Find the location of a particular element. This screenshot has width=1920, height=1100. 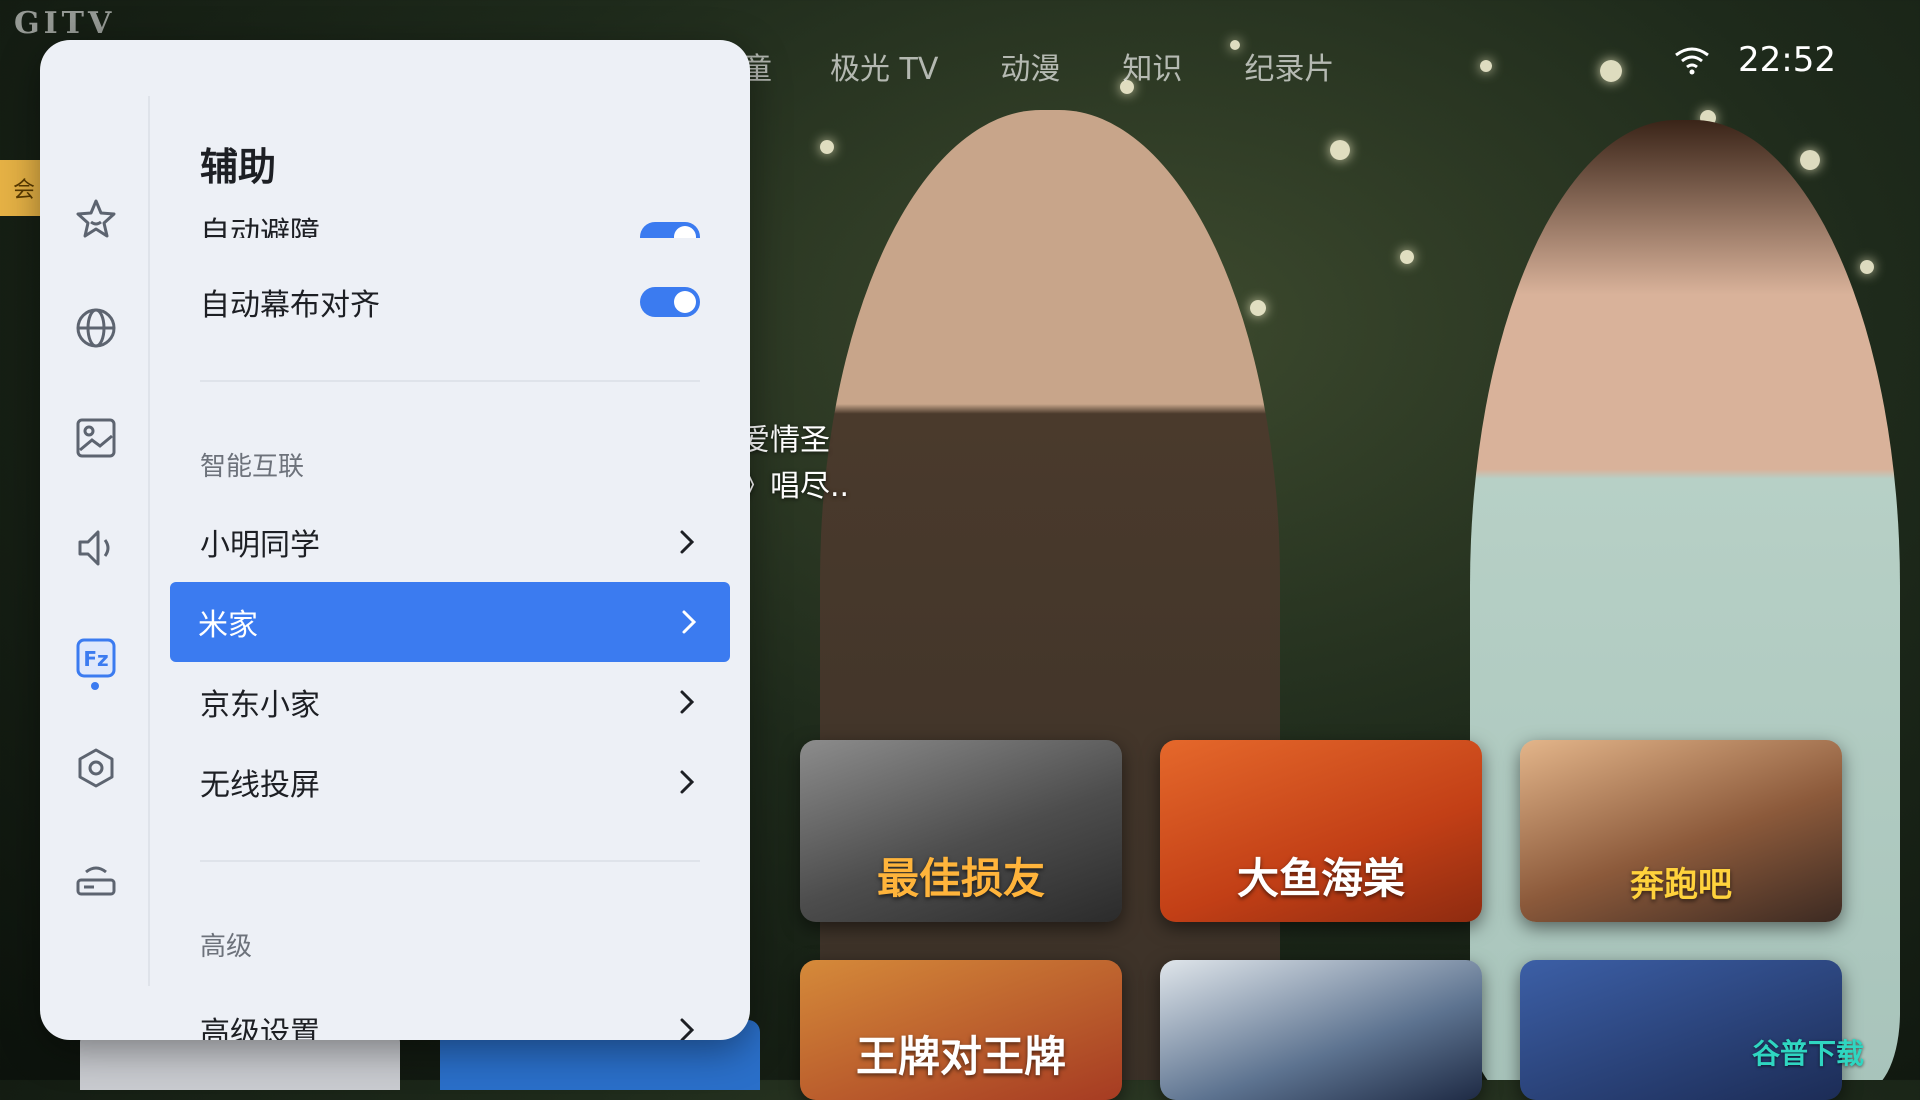

setting-label: 京东小家 is located at coordinates (260, 705).